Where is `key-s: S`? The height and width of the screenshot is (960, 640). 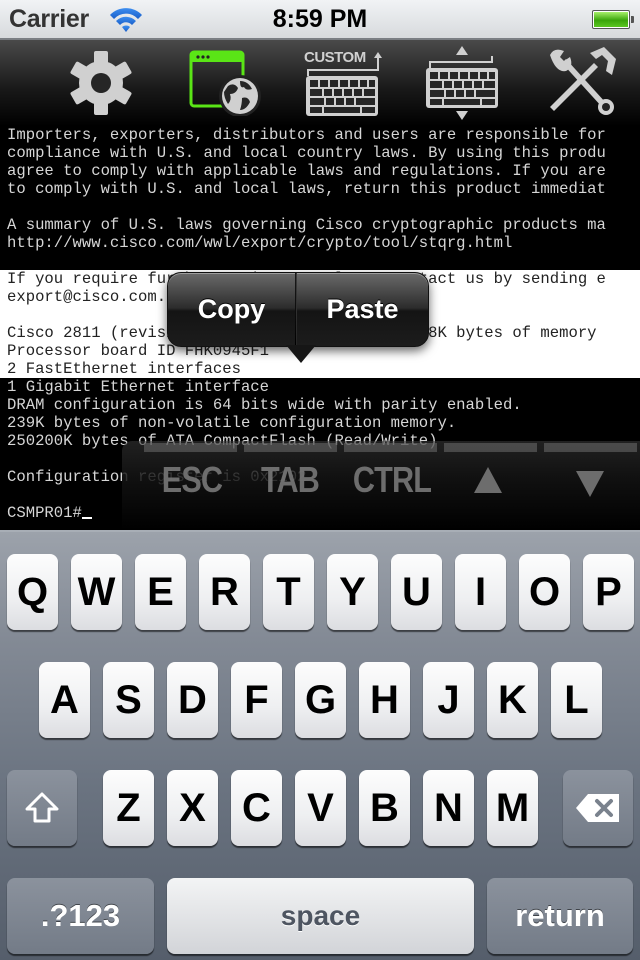
key-s: S is located at coordinates (128, 700).